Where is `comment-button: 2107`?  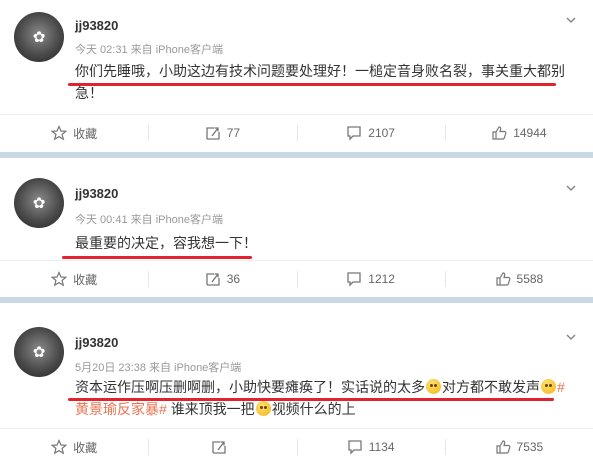 comment-button: 2107 is located at coordinates (370, 133).